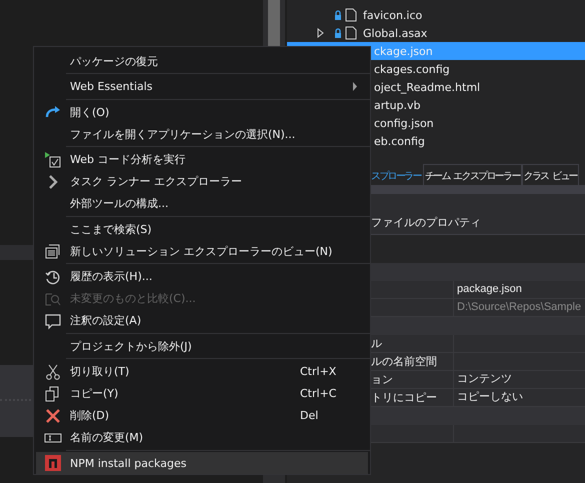  What do you see at coordinates (53, 321) in the screenshot?
I see `speech-bubble-icon` at bounding box center [53, 321].